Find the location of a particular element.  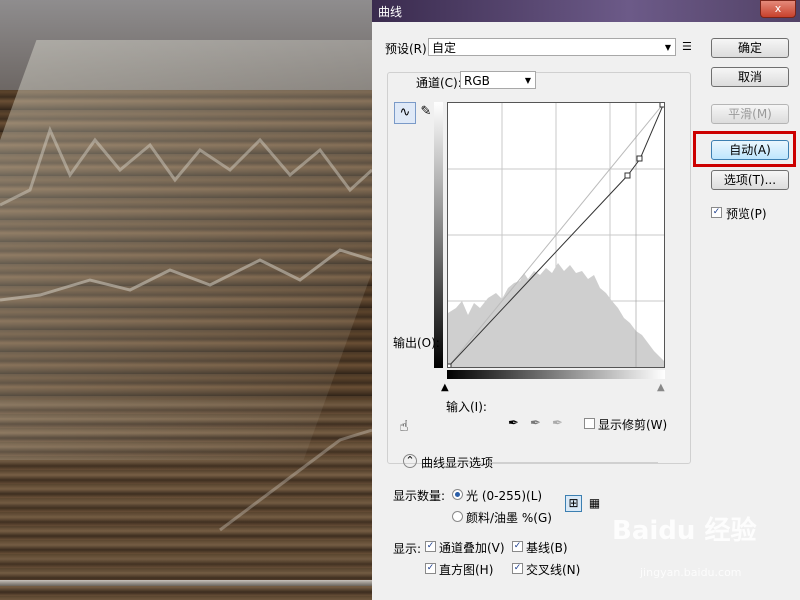

baseline-checkbox: ✓ is located at coordinates (517, 546).